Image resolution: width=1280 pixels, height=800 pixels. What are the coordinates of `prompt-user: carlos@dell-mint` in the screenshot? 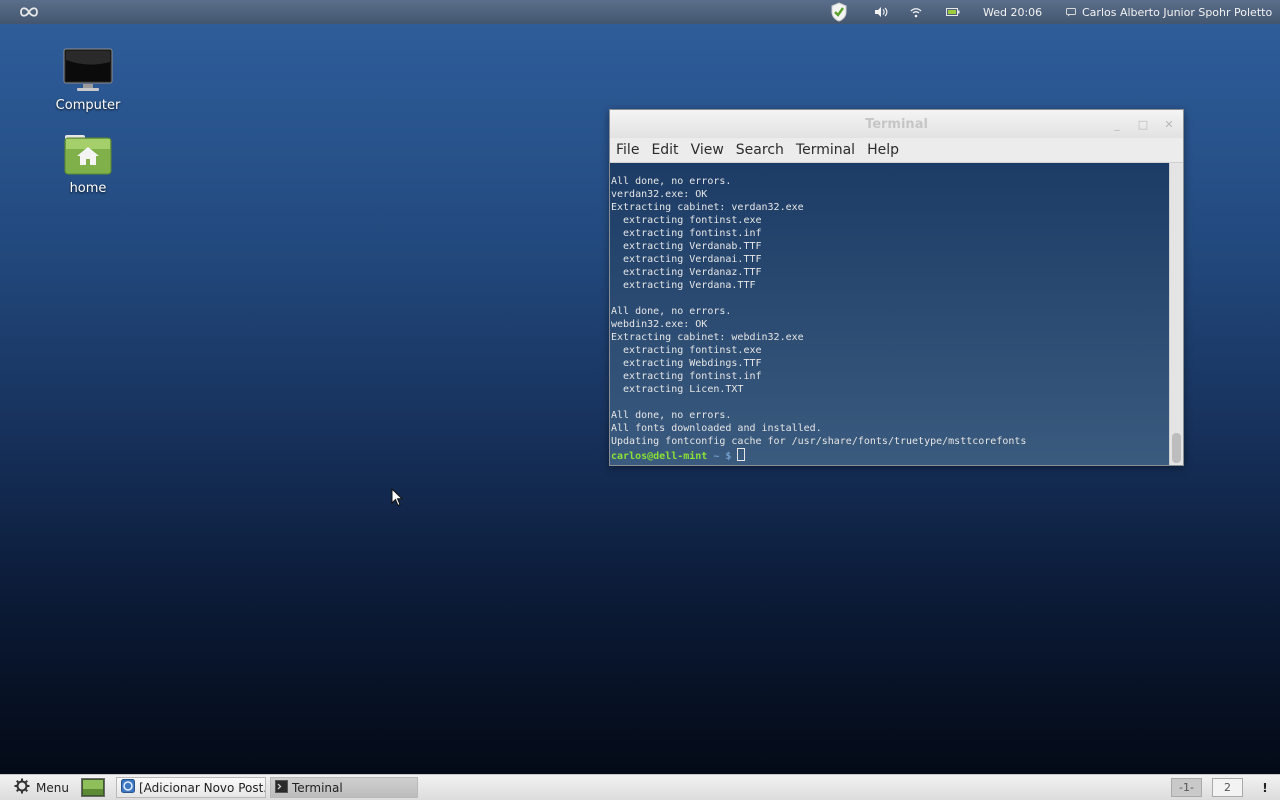 It's located at (659, 456).